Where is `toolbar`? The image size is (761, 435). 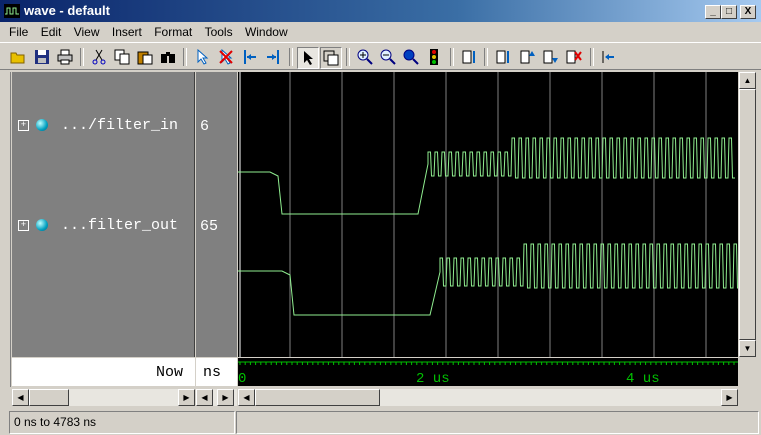 toolbar is located at coordinates (380, 56).